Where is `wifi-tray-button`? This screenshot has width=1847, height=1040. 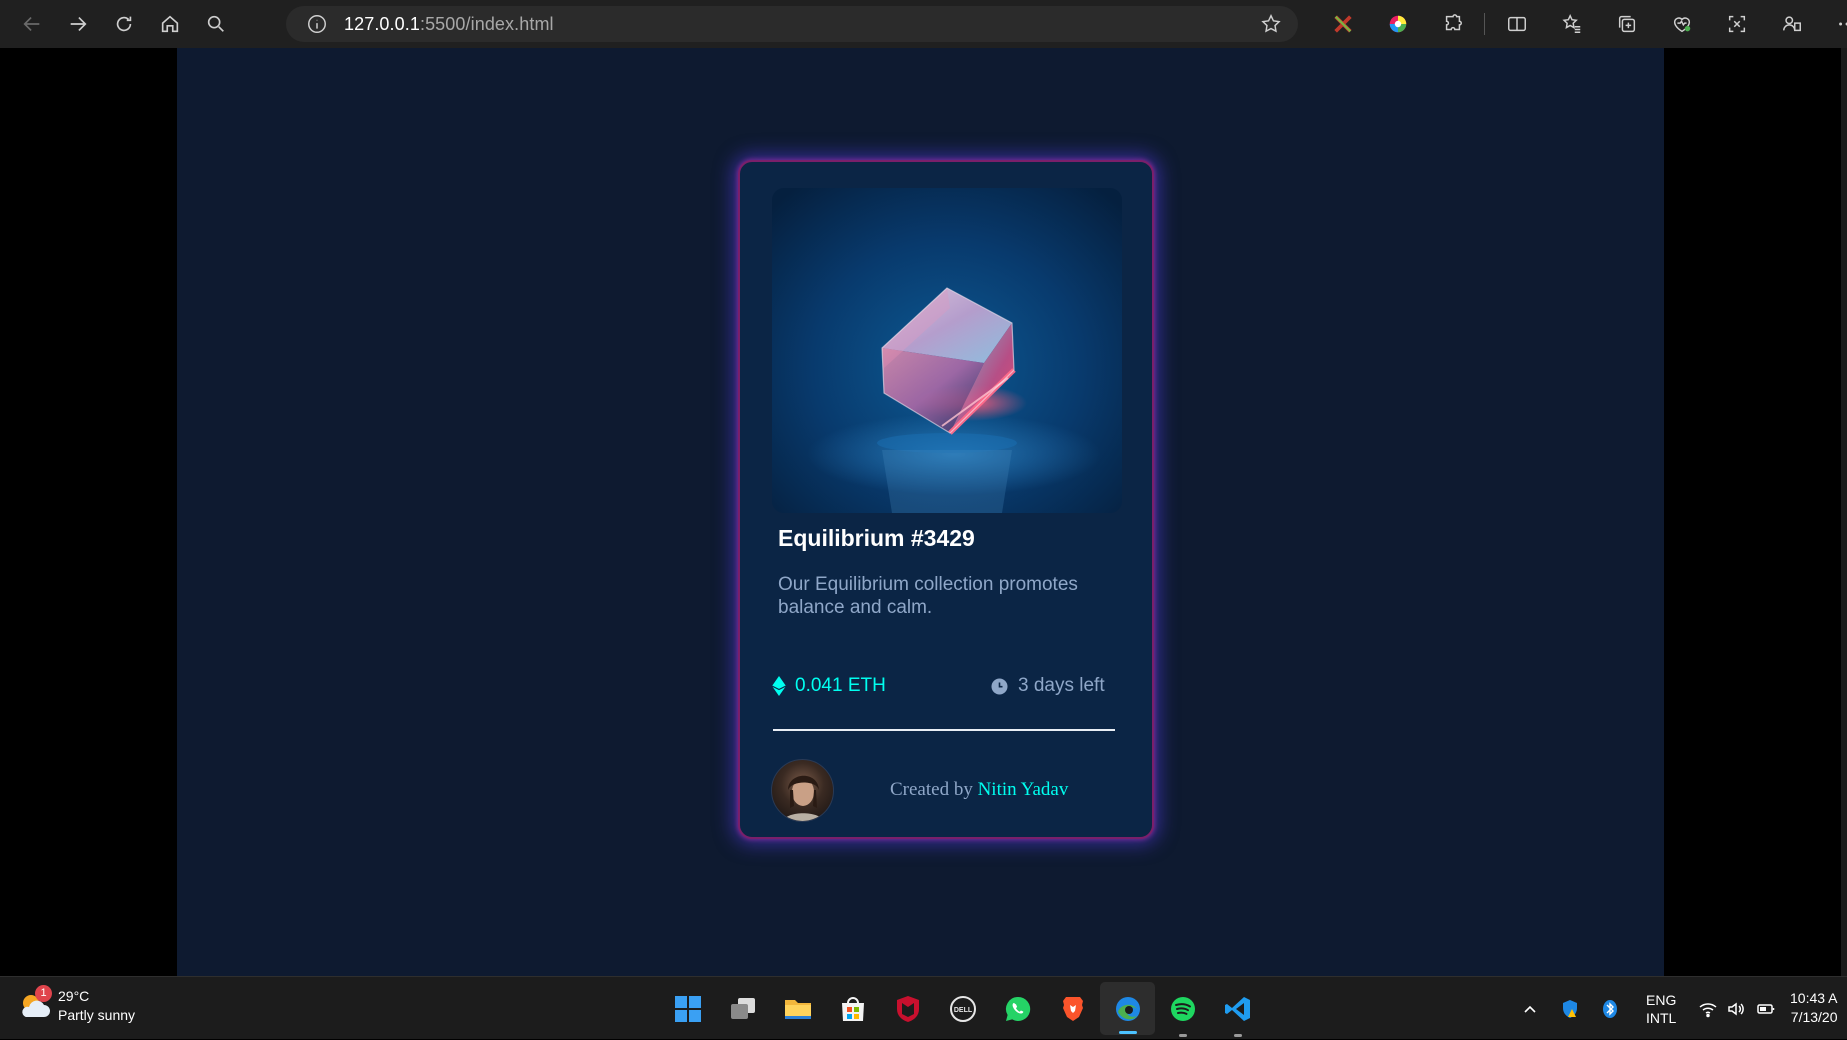
wifi-tray-button is located at coordinates (1708, 1008).